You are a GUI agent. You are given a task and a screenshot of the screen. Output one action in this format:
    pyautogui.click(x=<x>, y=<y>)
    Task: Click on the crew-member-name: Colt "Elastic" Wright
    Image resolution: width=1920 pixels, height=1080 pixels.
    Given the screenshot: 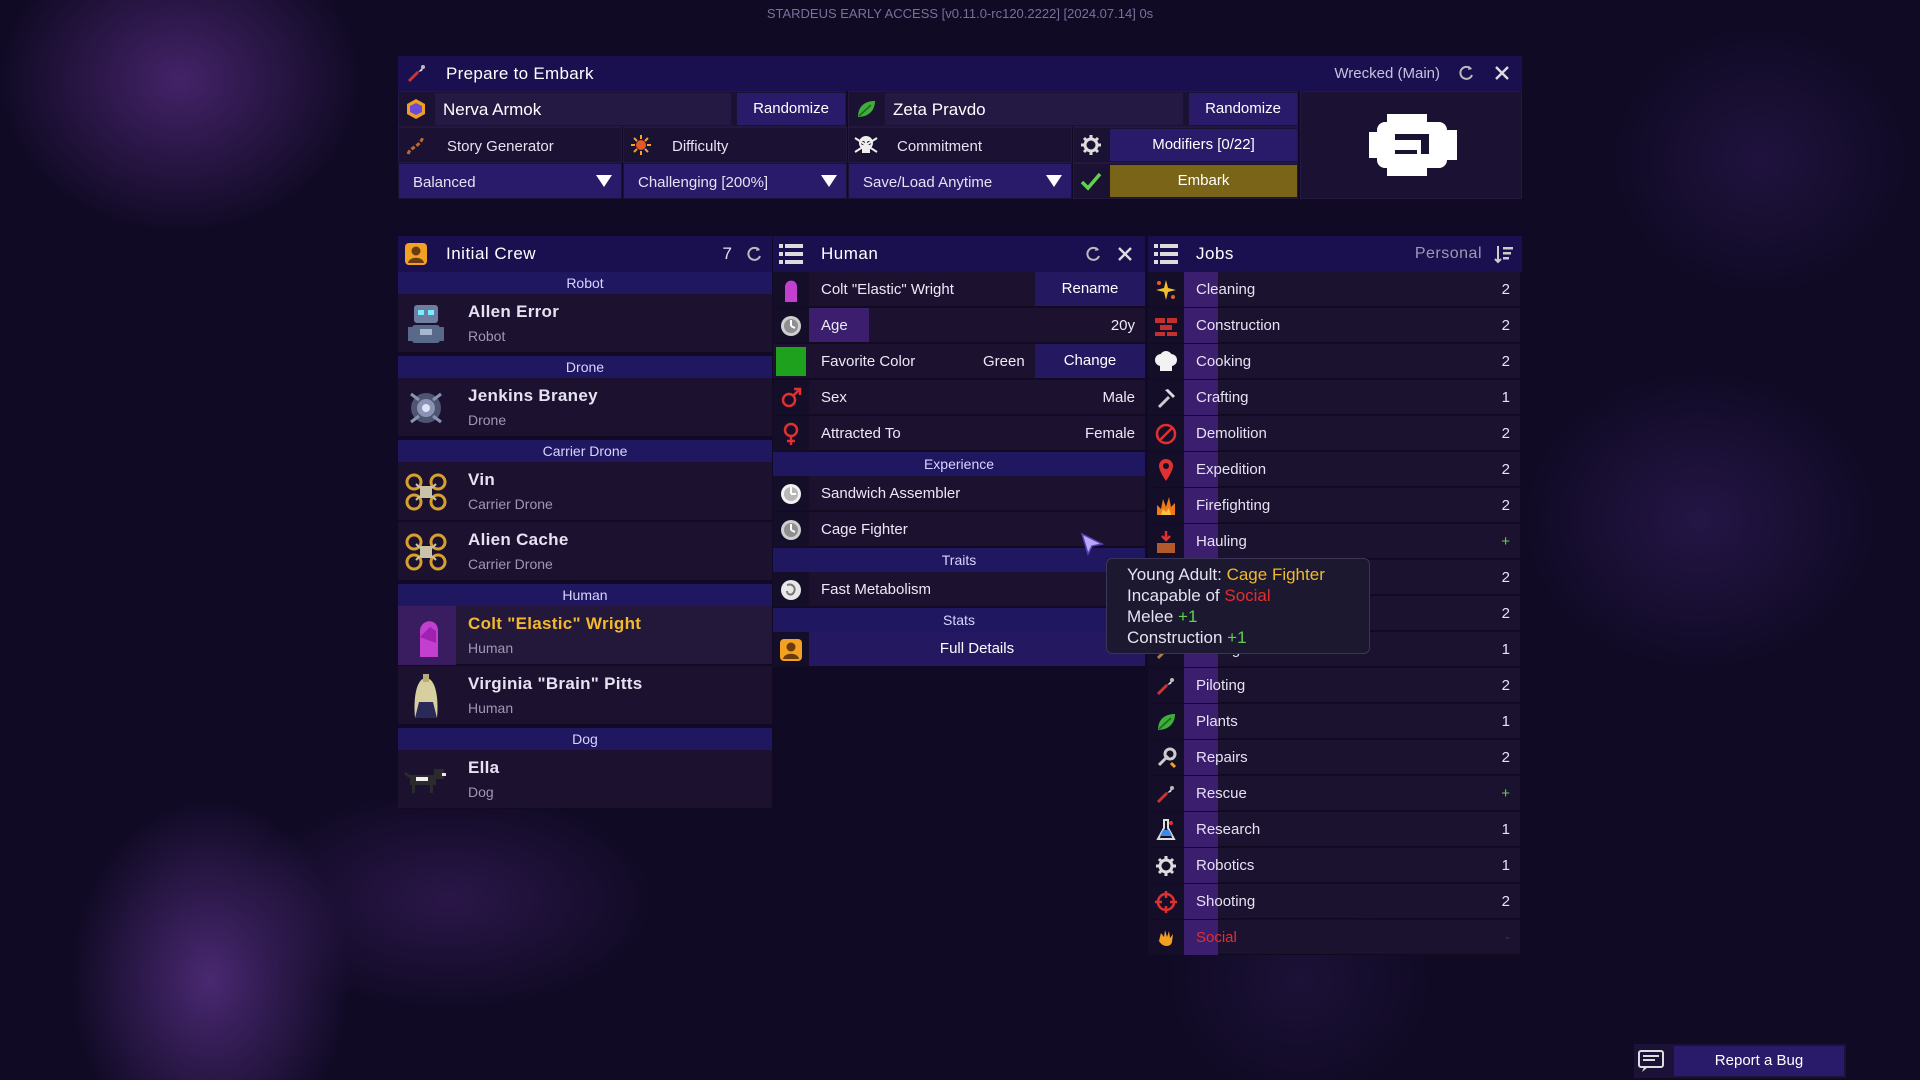 What is the action you would take?
    pyautogui.click(x=555, y=623)
    